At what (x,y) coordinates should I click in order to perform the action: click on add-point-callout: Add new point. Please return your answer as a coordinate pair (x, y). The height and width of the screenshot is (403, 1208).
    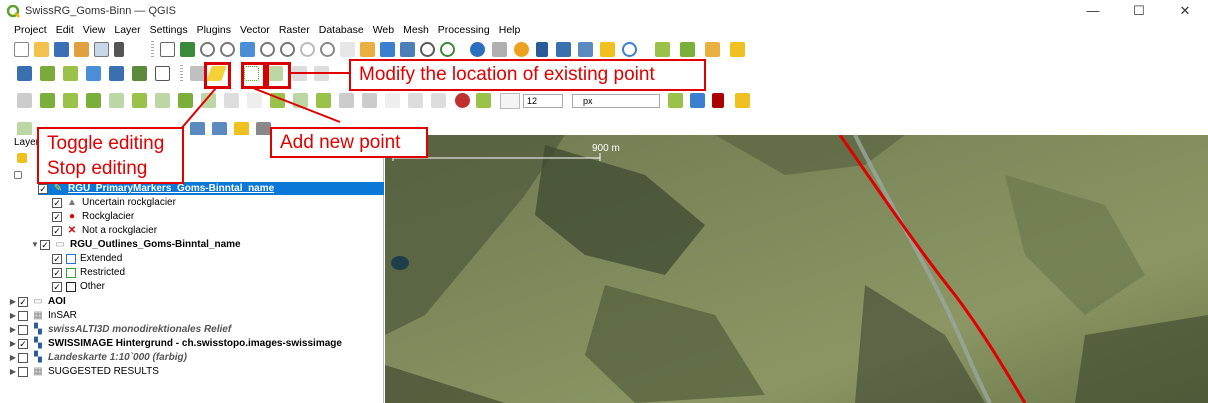
    Looking at the image, I should click on (349, 142).